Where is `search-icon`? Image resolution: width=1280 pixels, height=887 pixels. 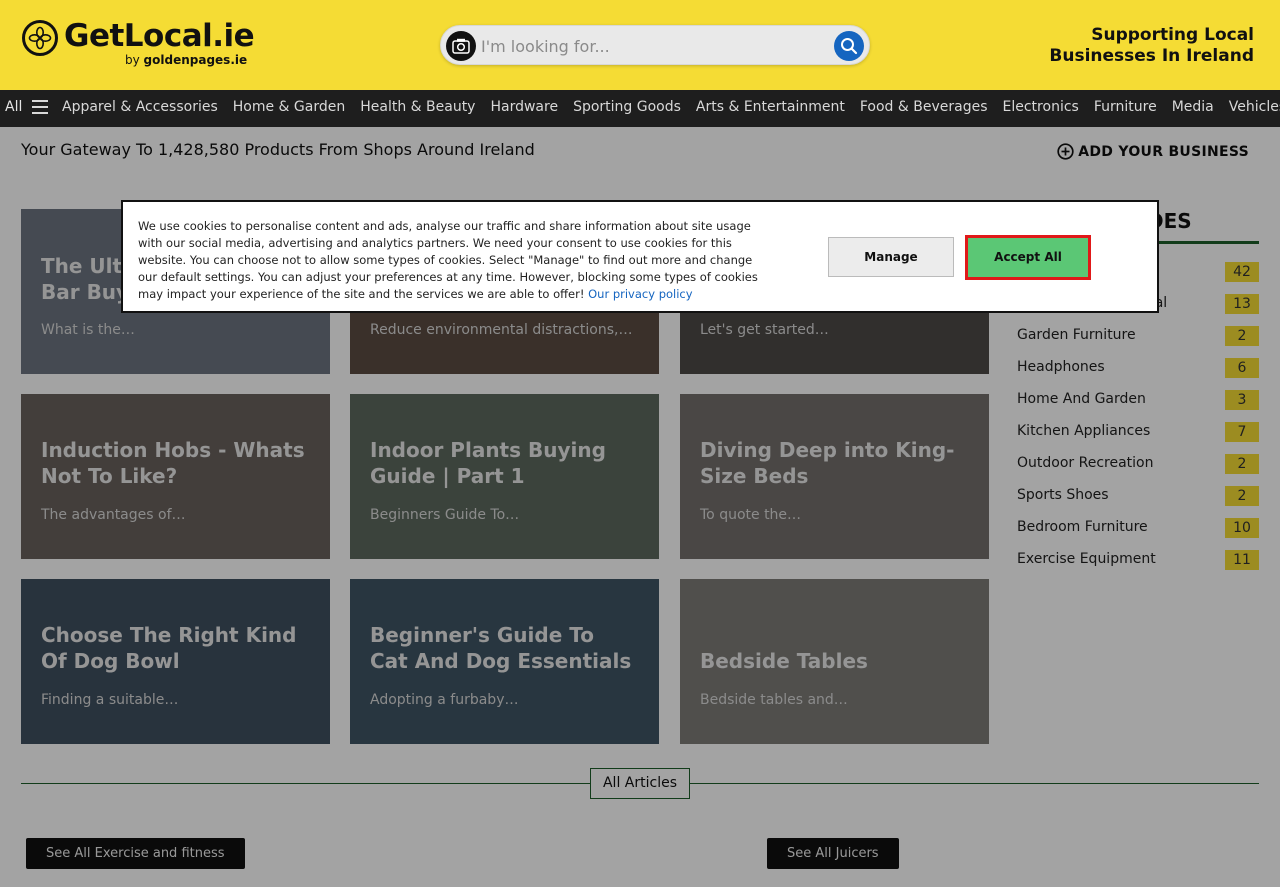 search-icon is located at coordinates (849, 46).